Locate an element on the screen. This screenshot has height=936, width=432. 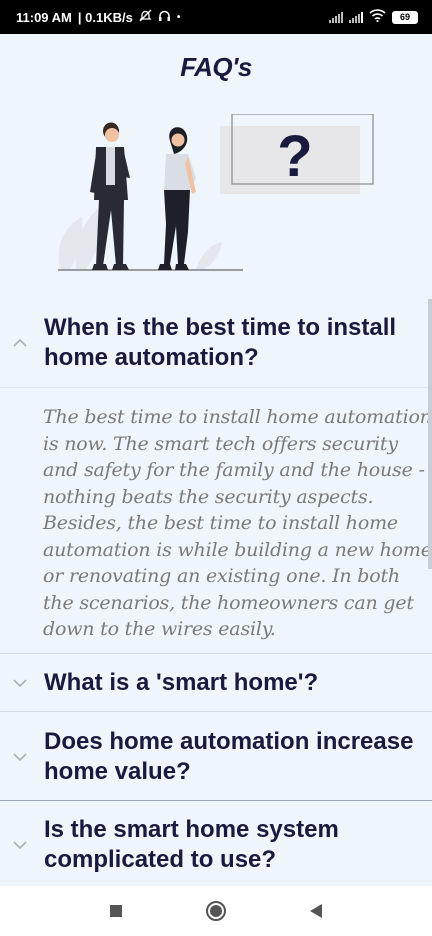
square-icon is located at coordinates (116, 911).